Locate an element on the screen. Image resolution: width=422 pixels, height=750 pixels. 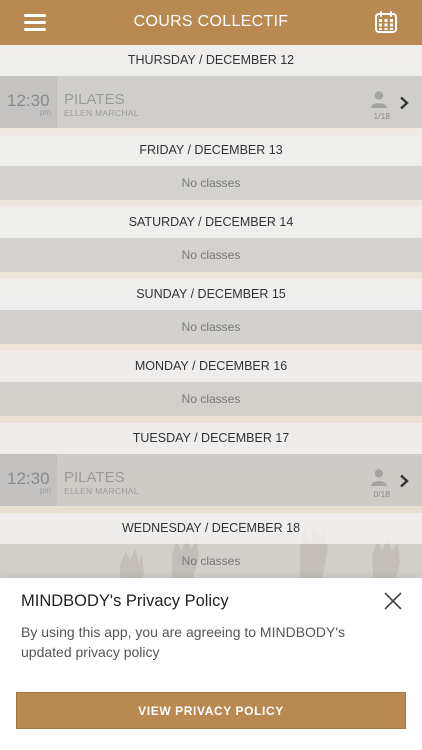
day-header-sunday: SUNDAY / DECEMBER 15 is located at coordinates (211, 294).